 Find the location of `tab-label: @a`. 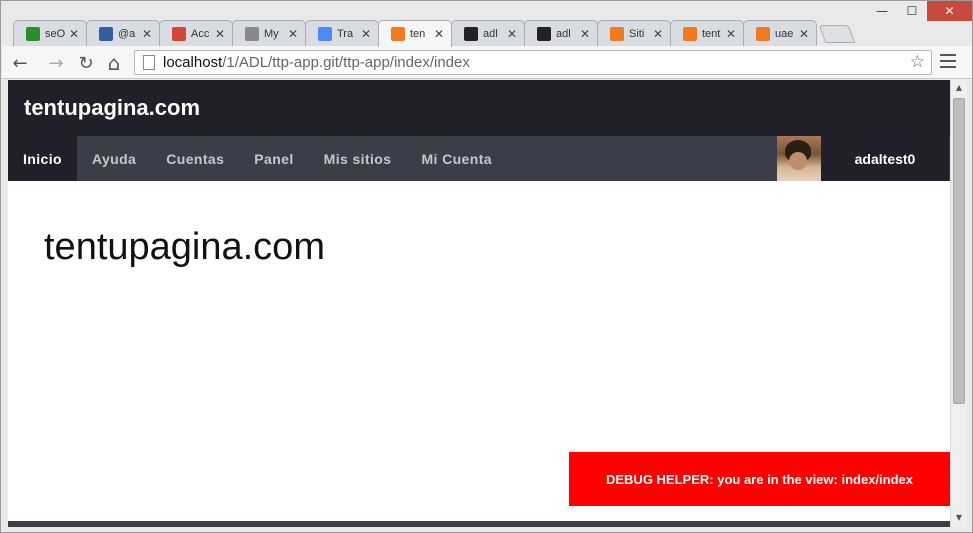

tab-label: @a is located at coordinates (127, 33).